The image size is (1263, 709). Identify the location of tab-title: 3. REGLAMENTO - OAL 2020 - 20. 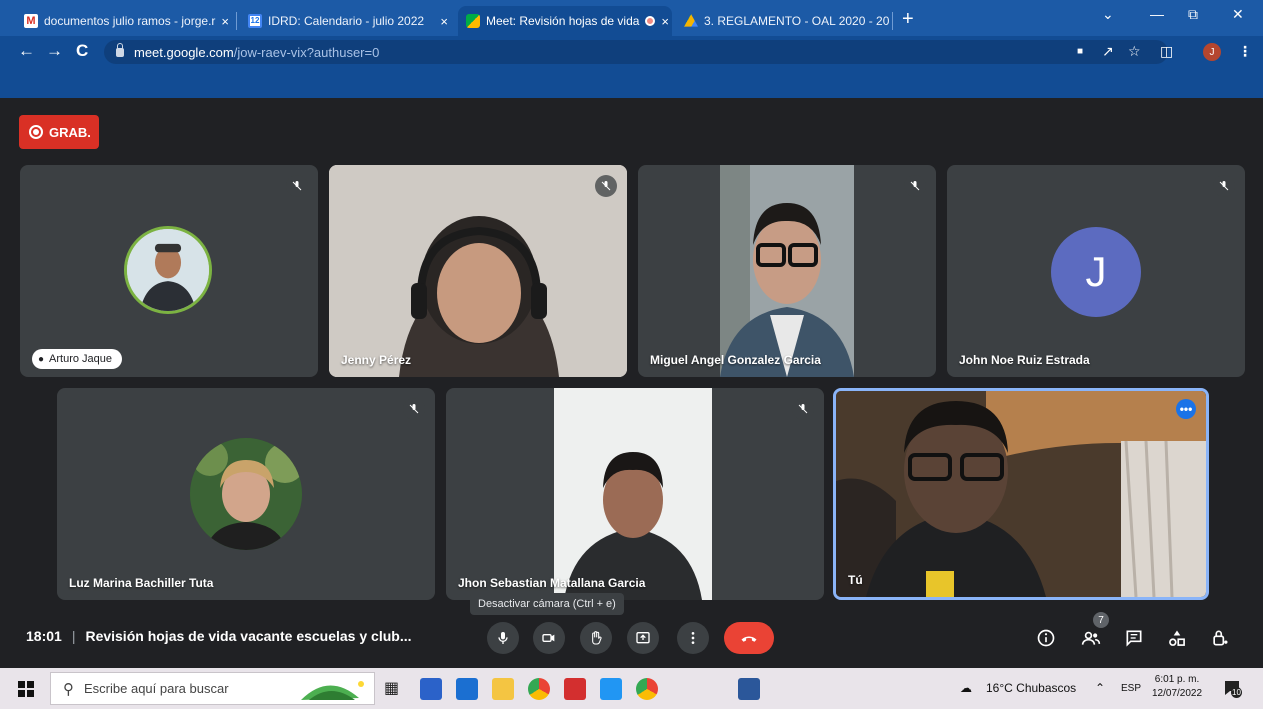
(797, 21).